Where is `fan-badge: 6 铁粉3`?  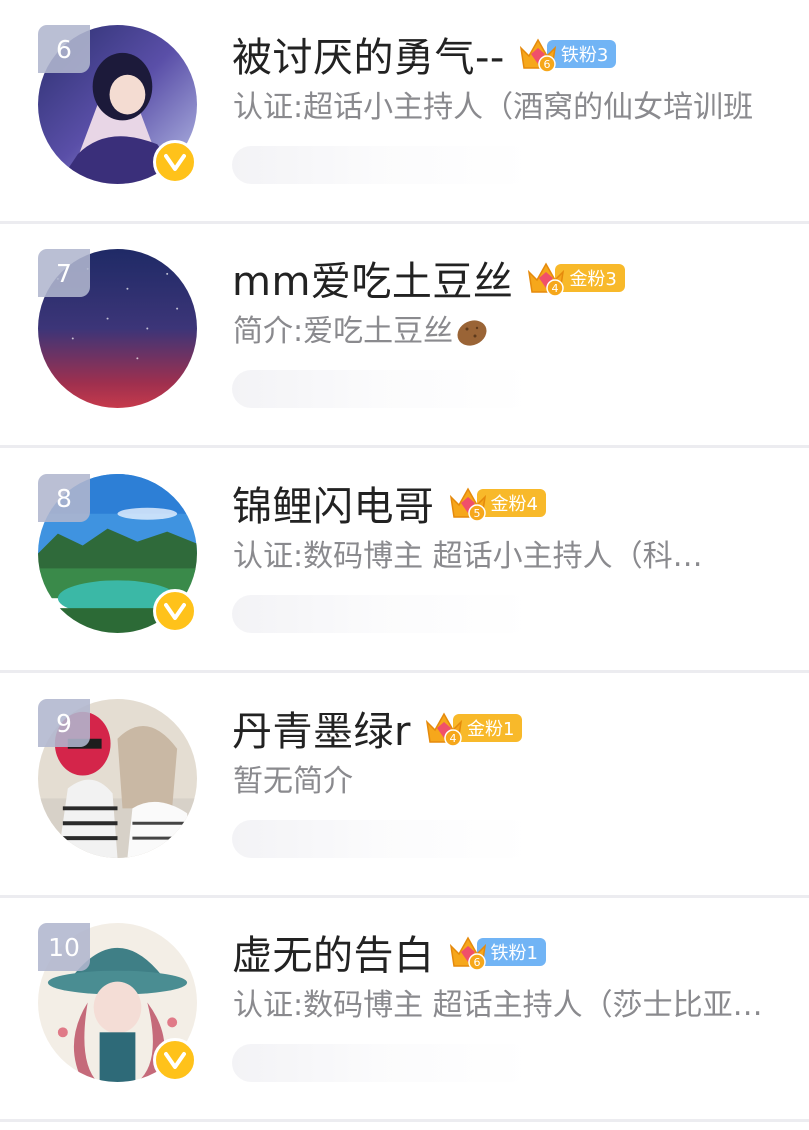 fan-badge: 6 铁粉3 is located at coordinates (567, 54).